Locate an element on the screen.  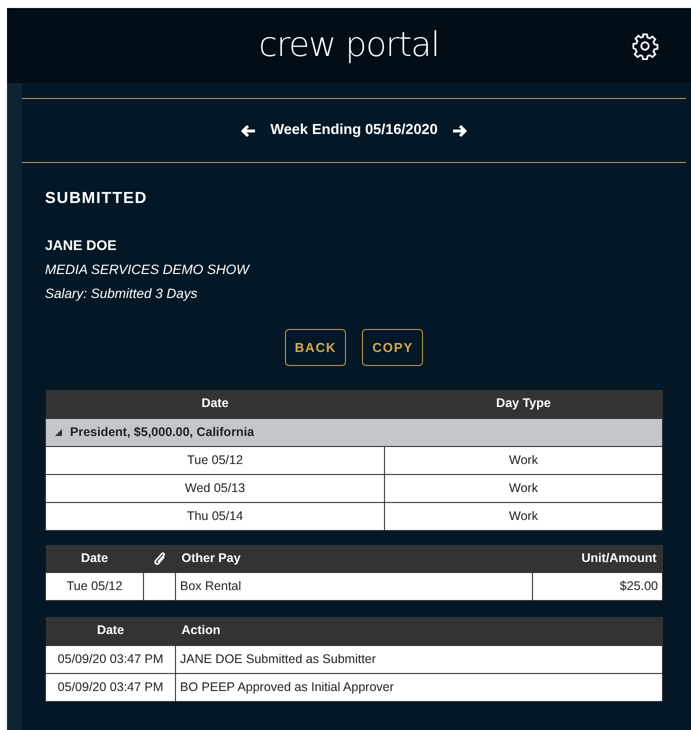
column-header: Day Type is located at coordinates (523, 404).